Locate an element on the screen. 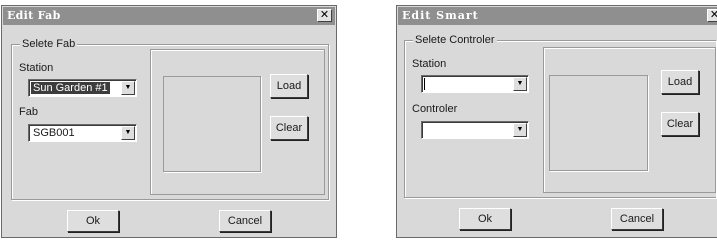 The image size is (717, 240). edit-smart-title: Edit Smart is located at coordinates (440, 15).